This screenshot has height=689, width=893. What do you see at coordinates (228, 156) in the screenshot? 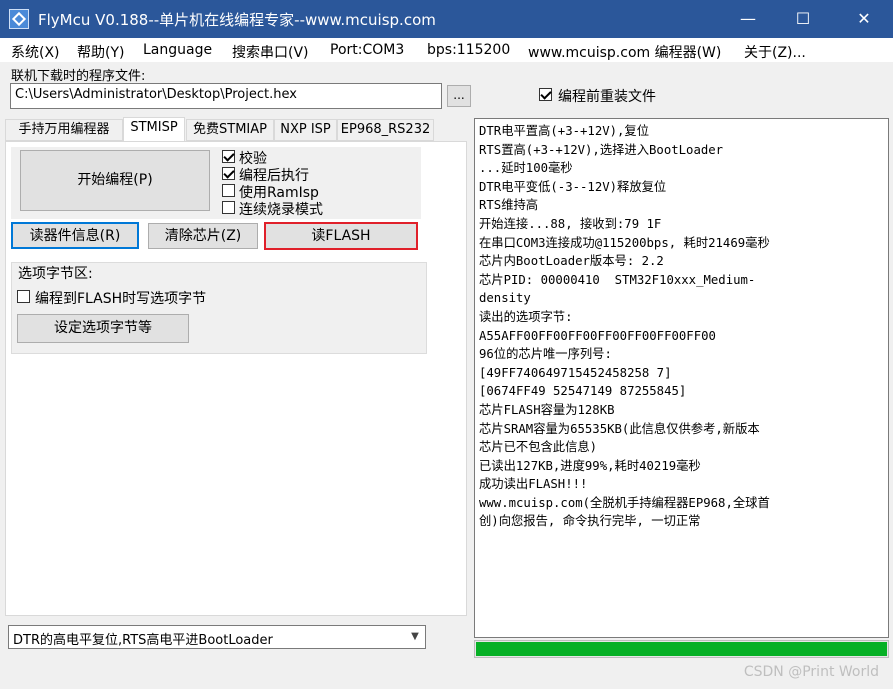
I see `verify-checkbox` at bounding box center [228, 156].